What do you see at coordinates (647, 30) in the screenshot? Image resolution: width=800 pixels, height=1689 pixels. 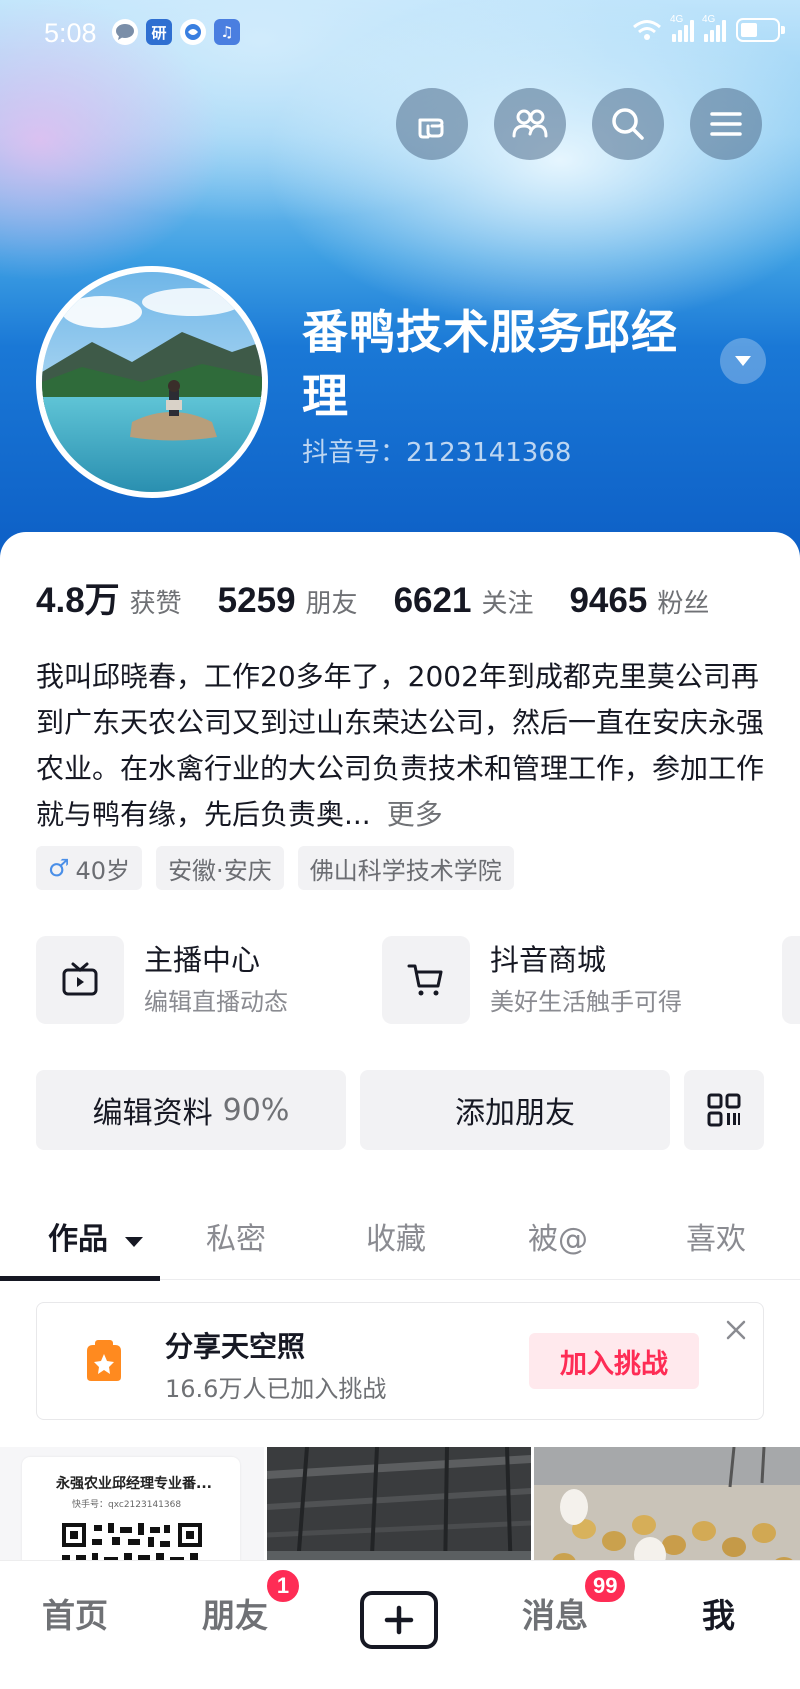 I see `wifi-icon` at bounding box center [647, 30].